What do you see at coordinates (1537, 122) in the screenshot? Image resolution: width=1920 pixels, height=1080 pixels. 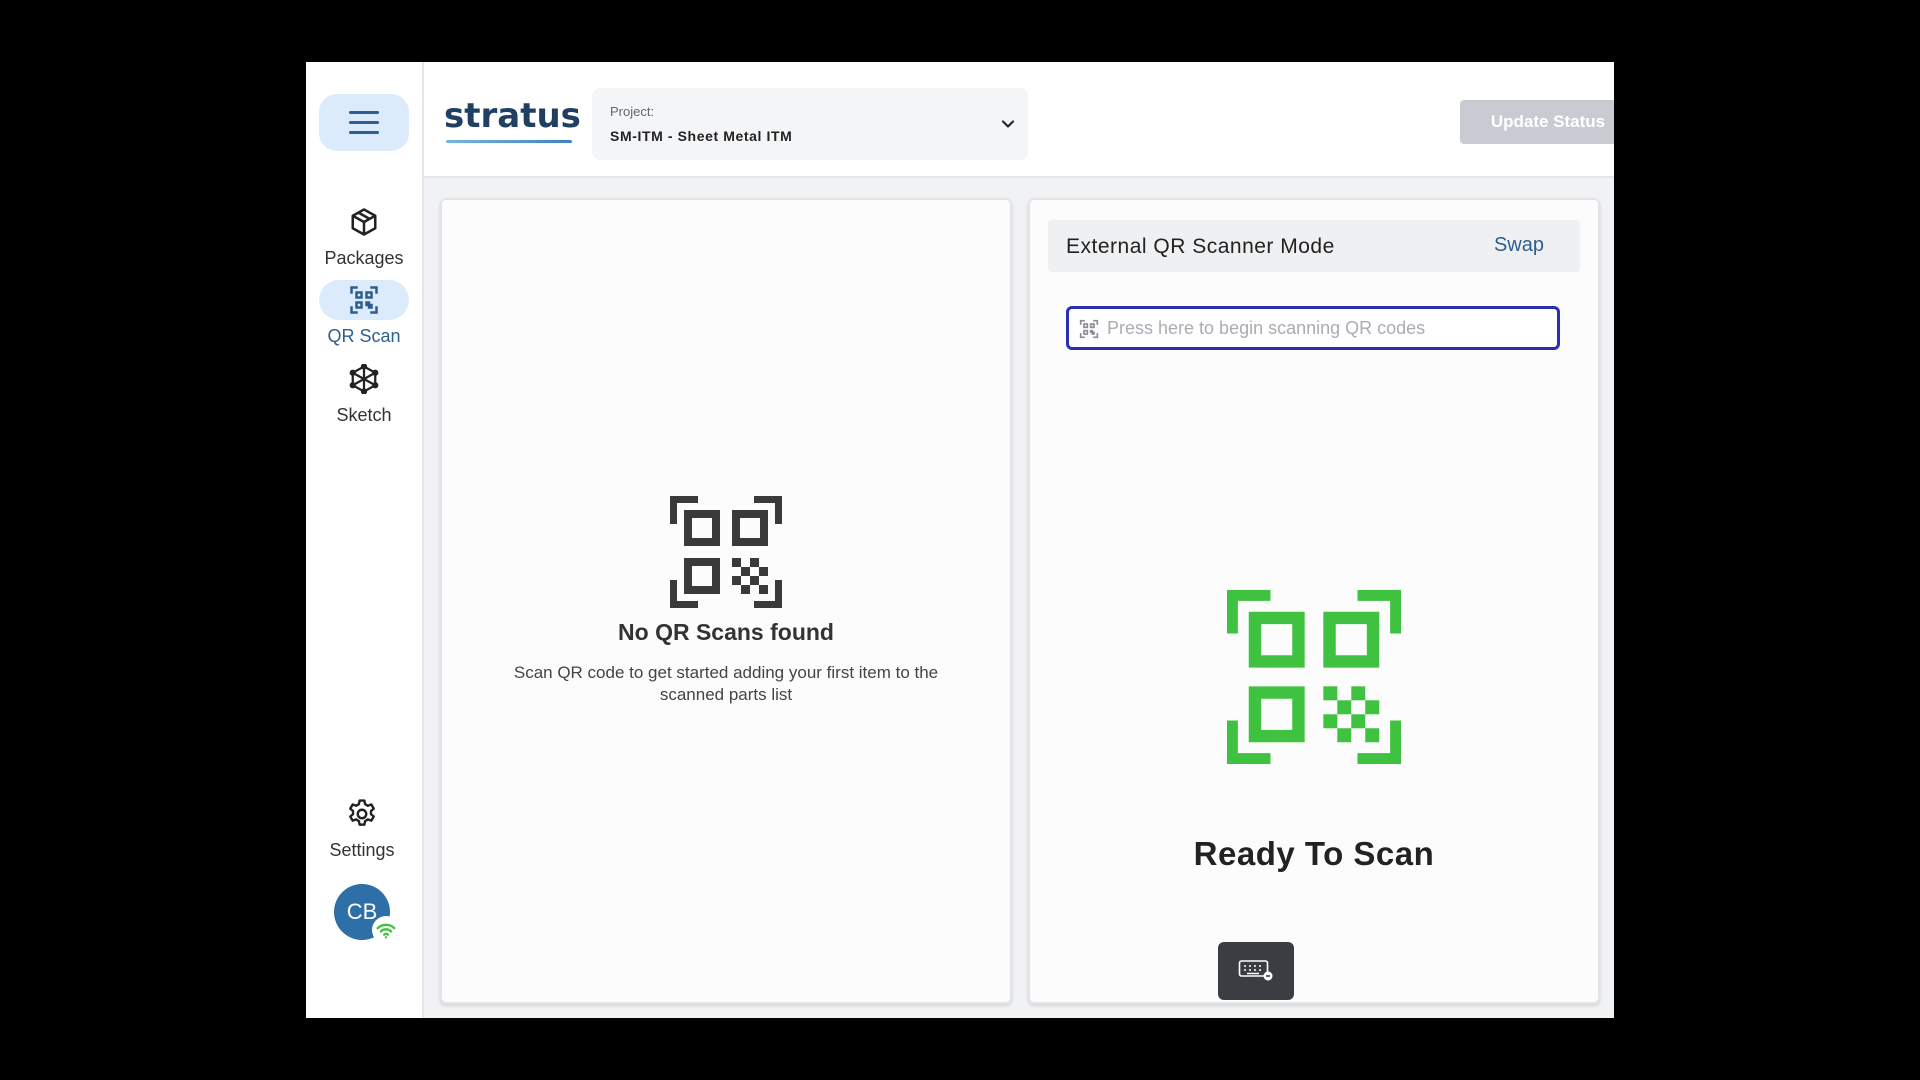 I see `update-status-button: Update Status` at bounding box center [1537, 122].